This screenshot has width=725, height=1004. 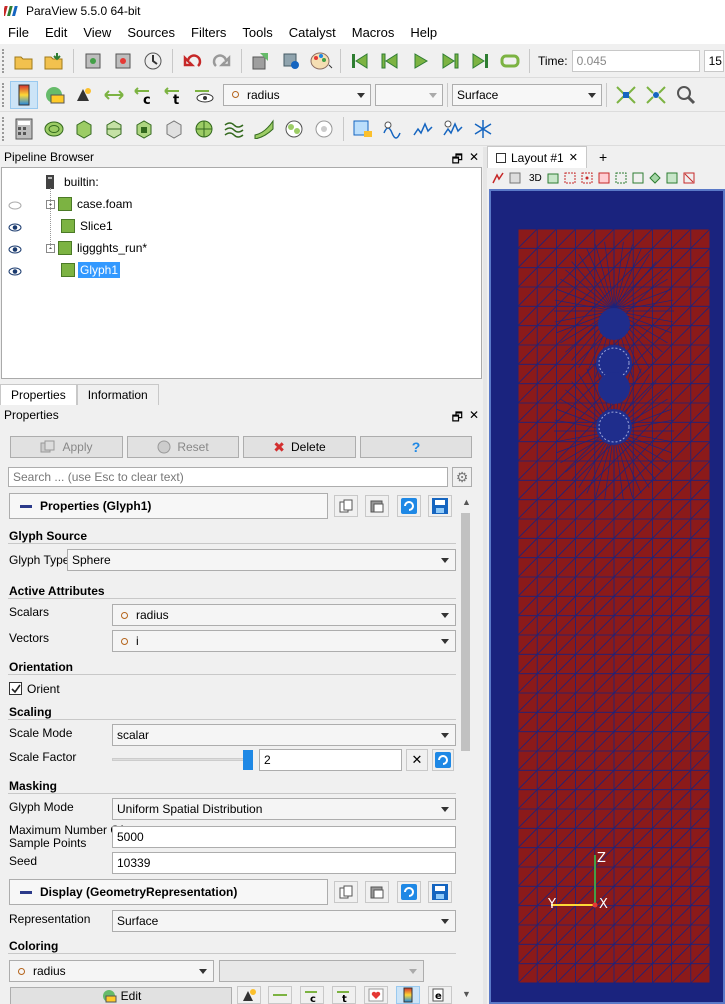 What do you see at coordinates (450, 61) in the screenshot?
I see `next-frame-button` at bounding box center [450, 61].